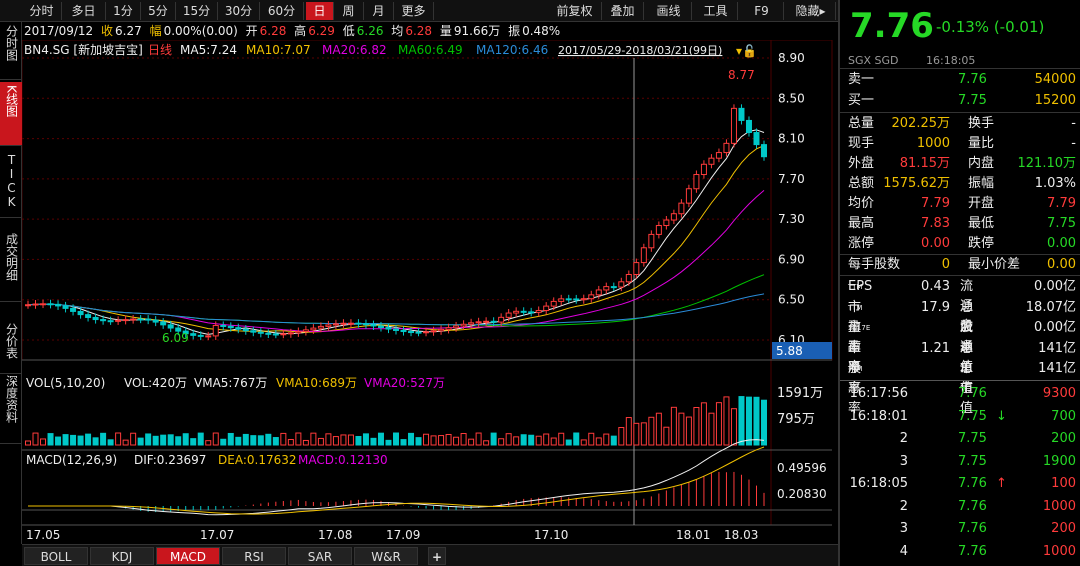 This screenshot has height=566, width=1080. What do you see at coordinates (791, 98) in the screenshot?
I see `price-tick-label: 8.50` at bounding box center [791, 98].